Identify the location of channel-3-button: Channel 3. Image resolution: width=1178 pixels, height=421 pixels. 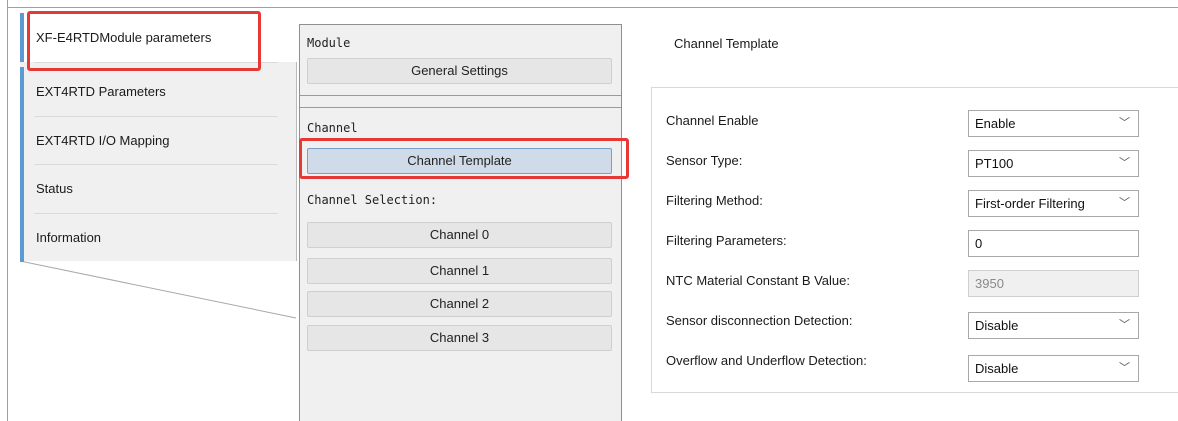
(459, 338).